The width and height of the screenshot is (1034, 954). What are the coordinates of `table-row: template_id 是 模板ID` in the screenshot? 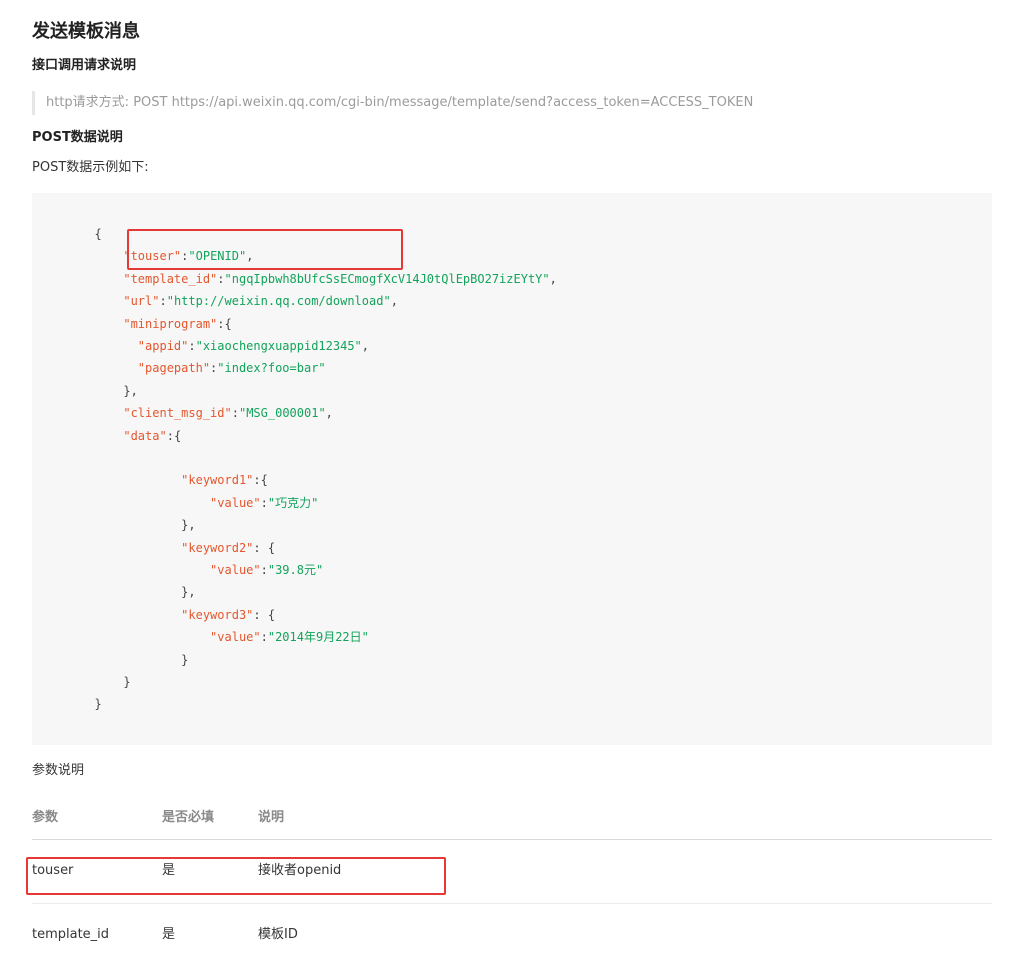 It's located at (512, 929).